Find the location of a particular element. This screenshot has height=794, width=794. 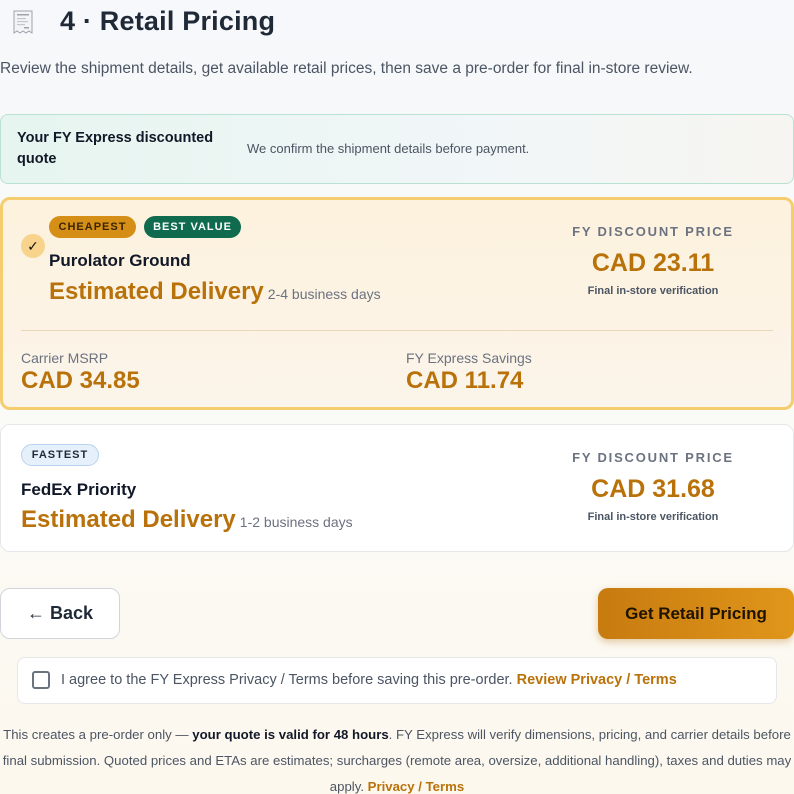

card-divider is located at coordinates (397, 330).